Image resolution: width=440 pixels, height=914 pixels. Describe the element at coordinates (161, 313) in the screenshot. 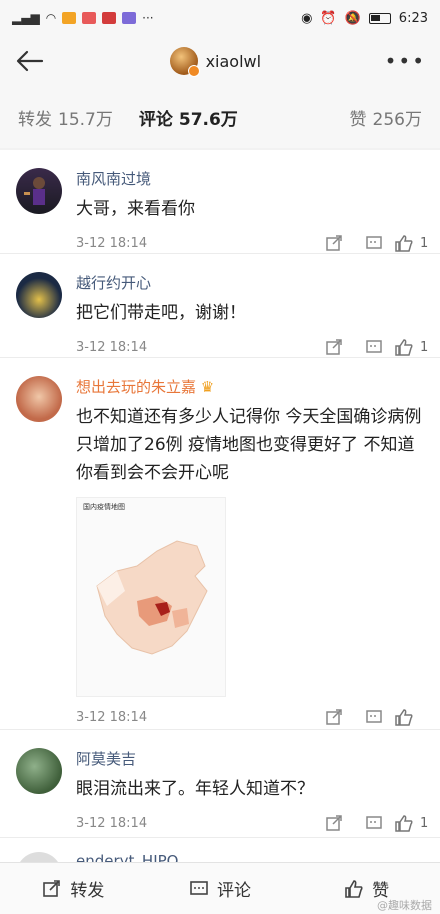

I see `comment-text: 把它们带走吧，谢谢！` at that location.